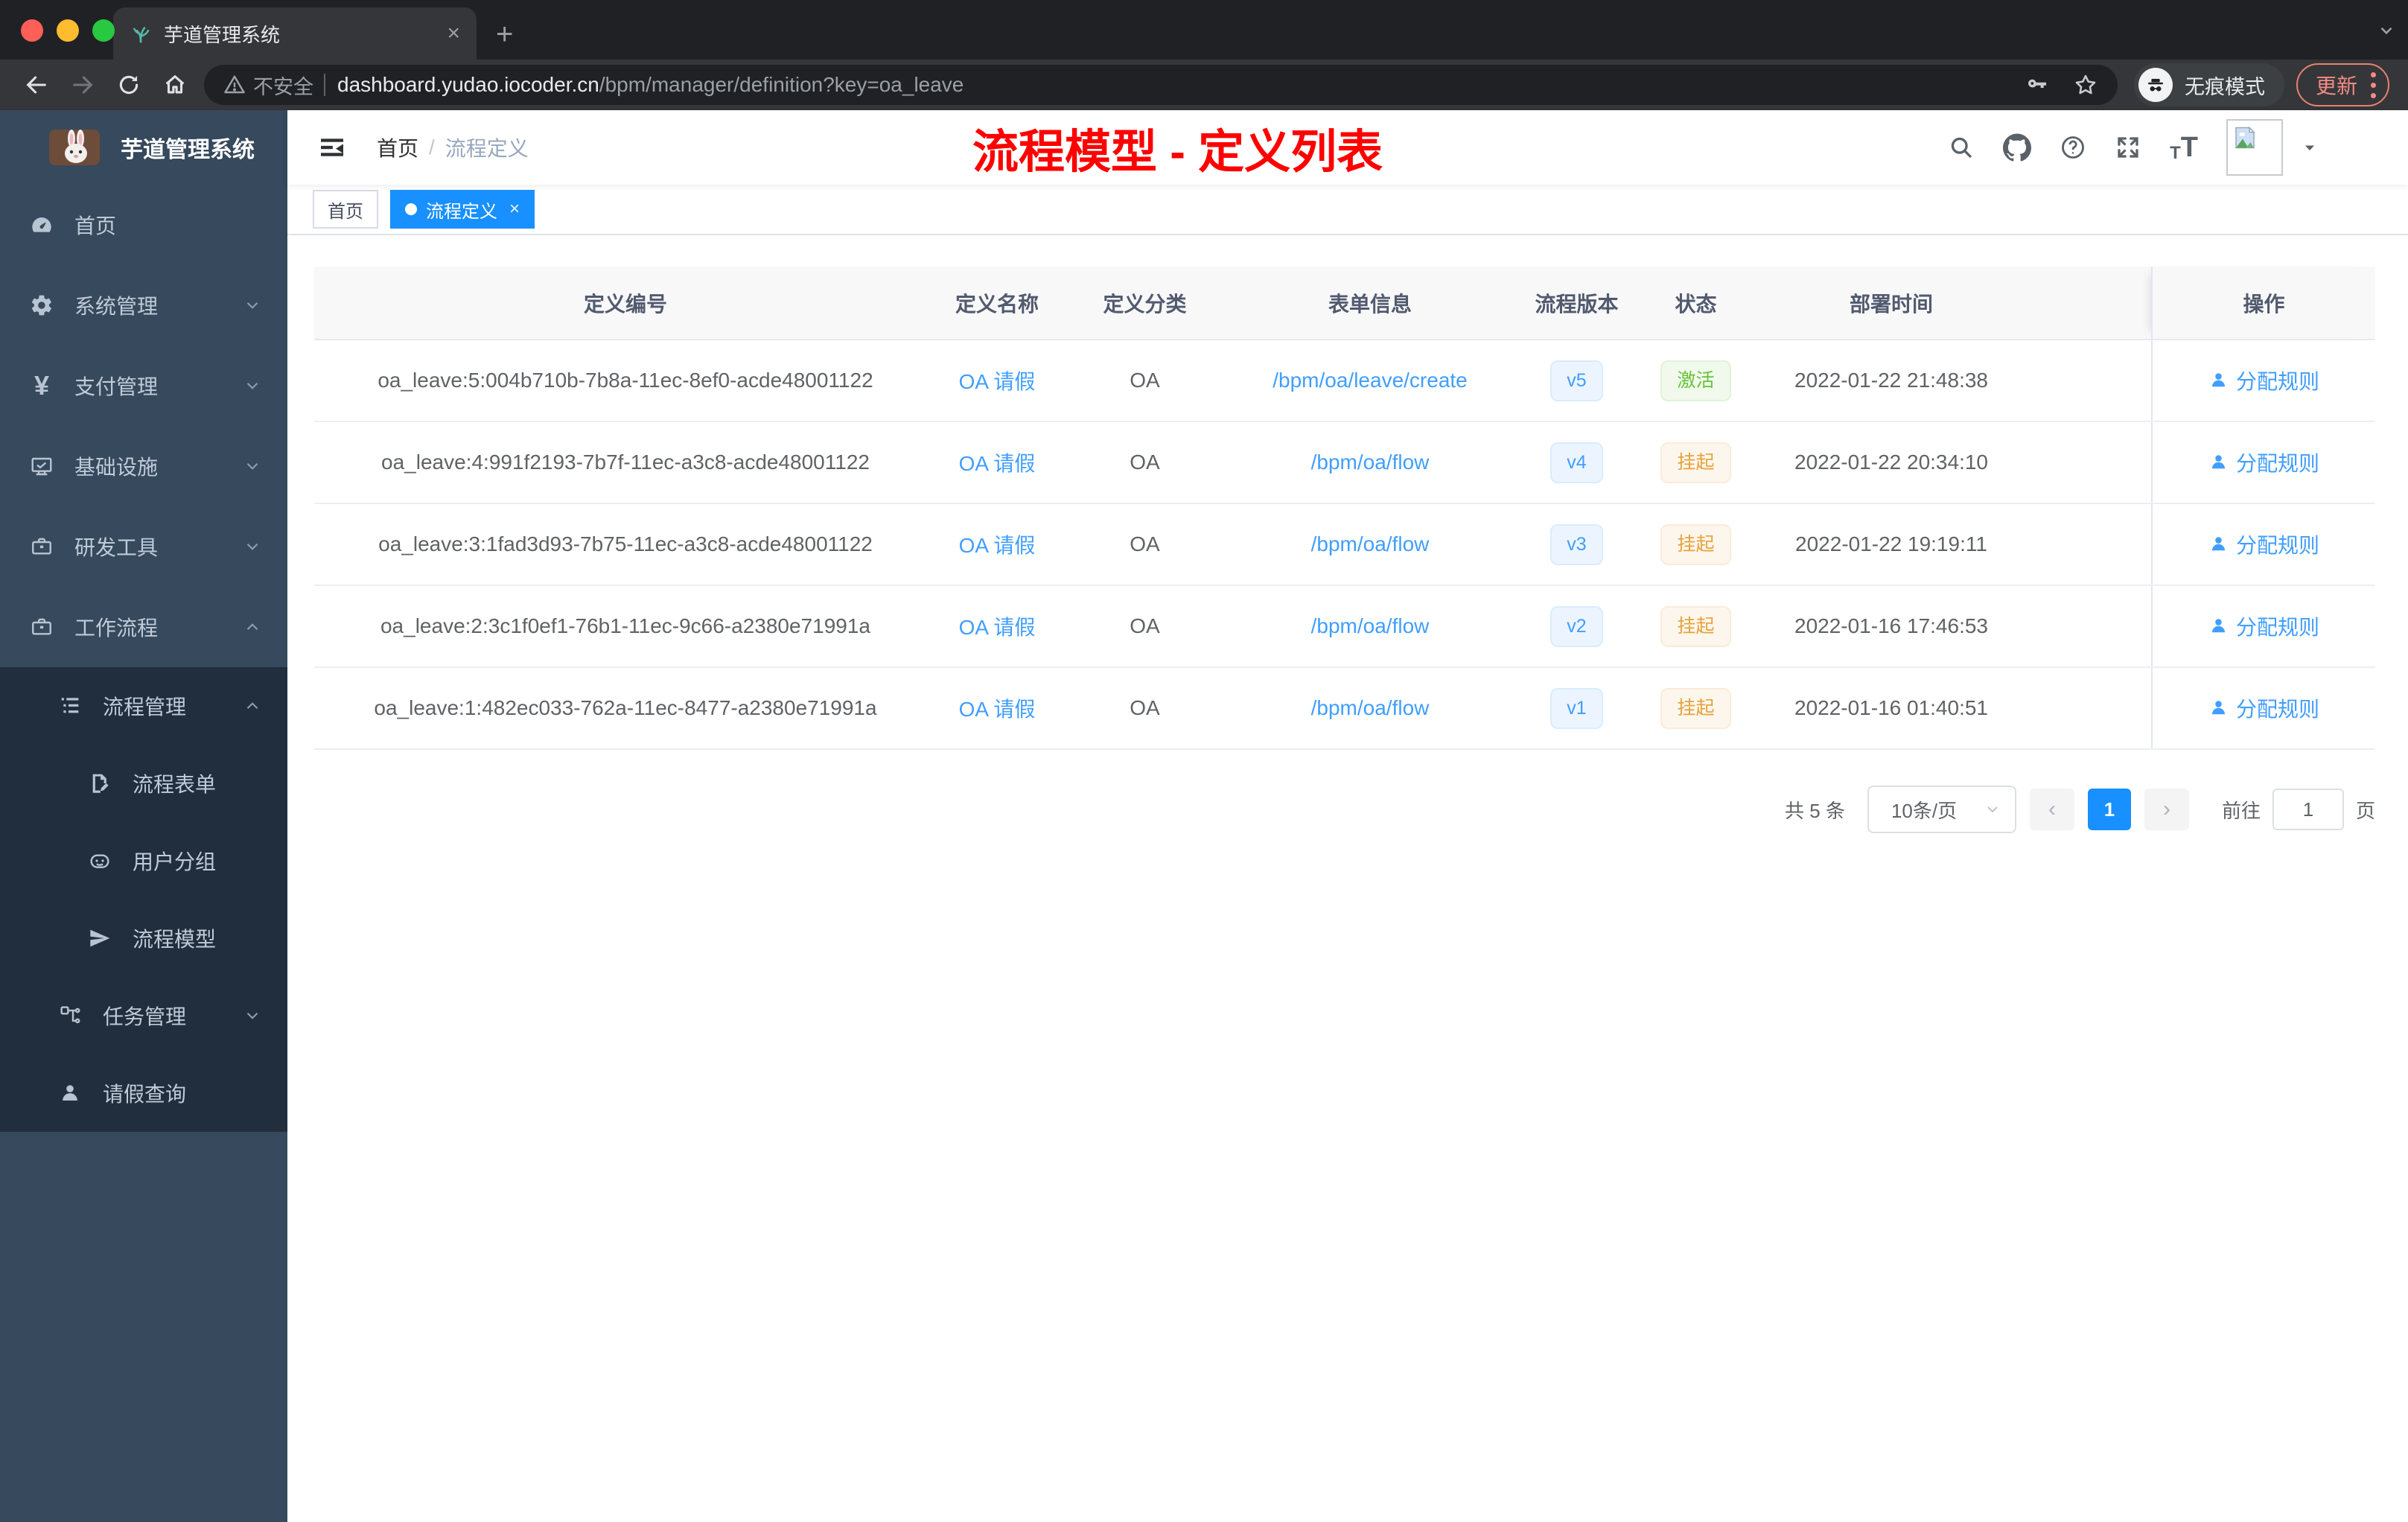 This screenshot has height=1522, width=2408. What do you see at coordinates (625, 303) in the screenshot?
I see `col-definition-id: 定义编号` at bounding box center [625, 303].